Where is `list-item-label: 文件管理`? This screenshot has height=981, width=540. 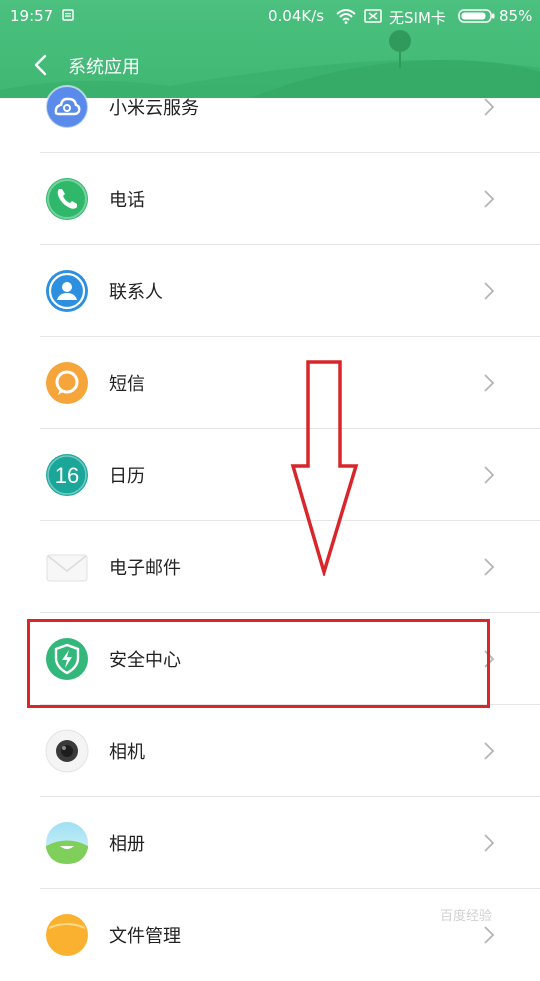
list-item-label: 文件管理 is located at coordinates (145, 936).